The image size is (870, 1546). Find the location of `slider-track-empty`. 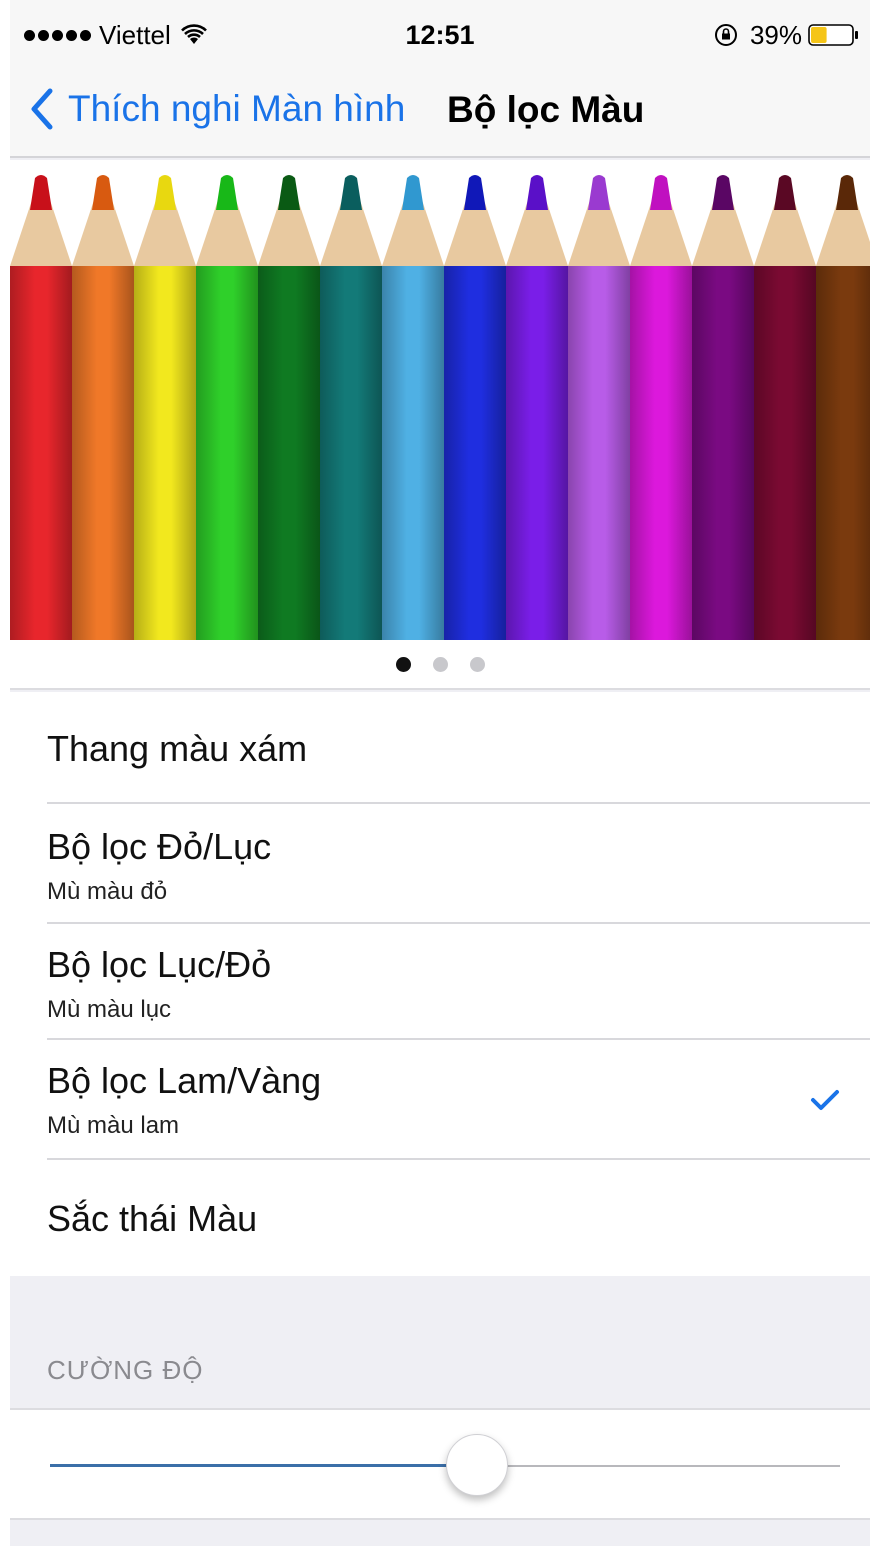

slider-track-empty is located at coordinates (658, 1466).